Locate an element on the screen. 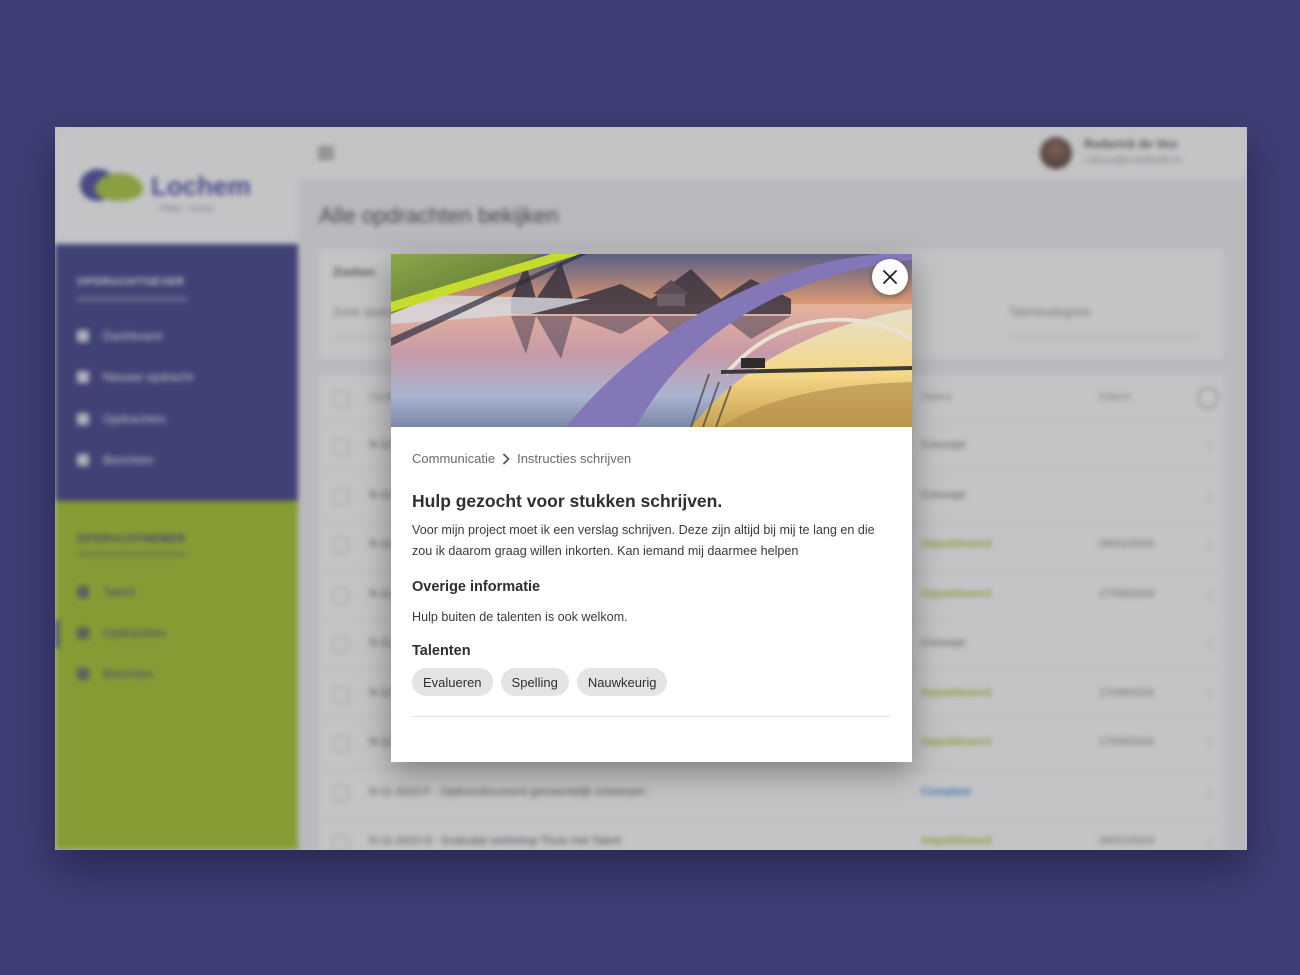 The height and width of the screenshot is (975, 1300). close-icon is located at coordinates (890, 277).